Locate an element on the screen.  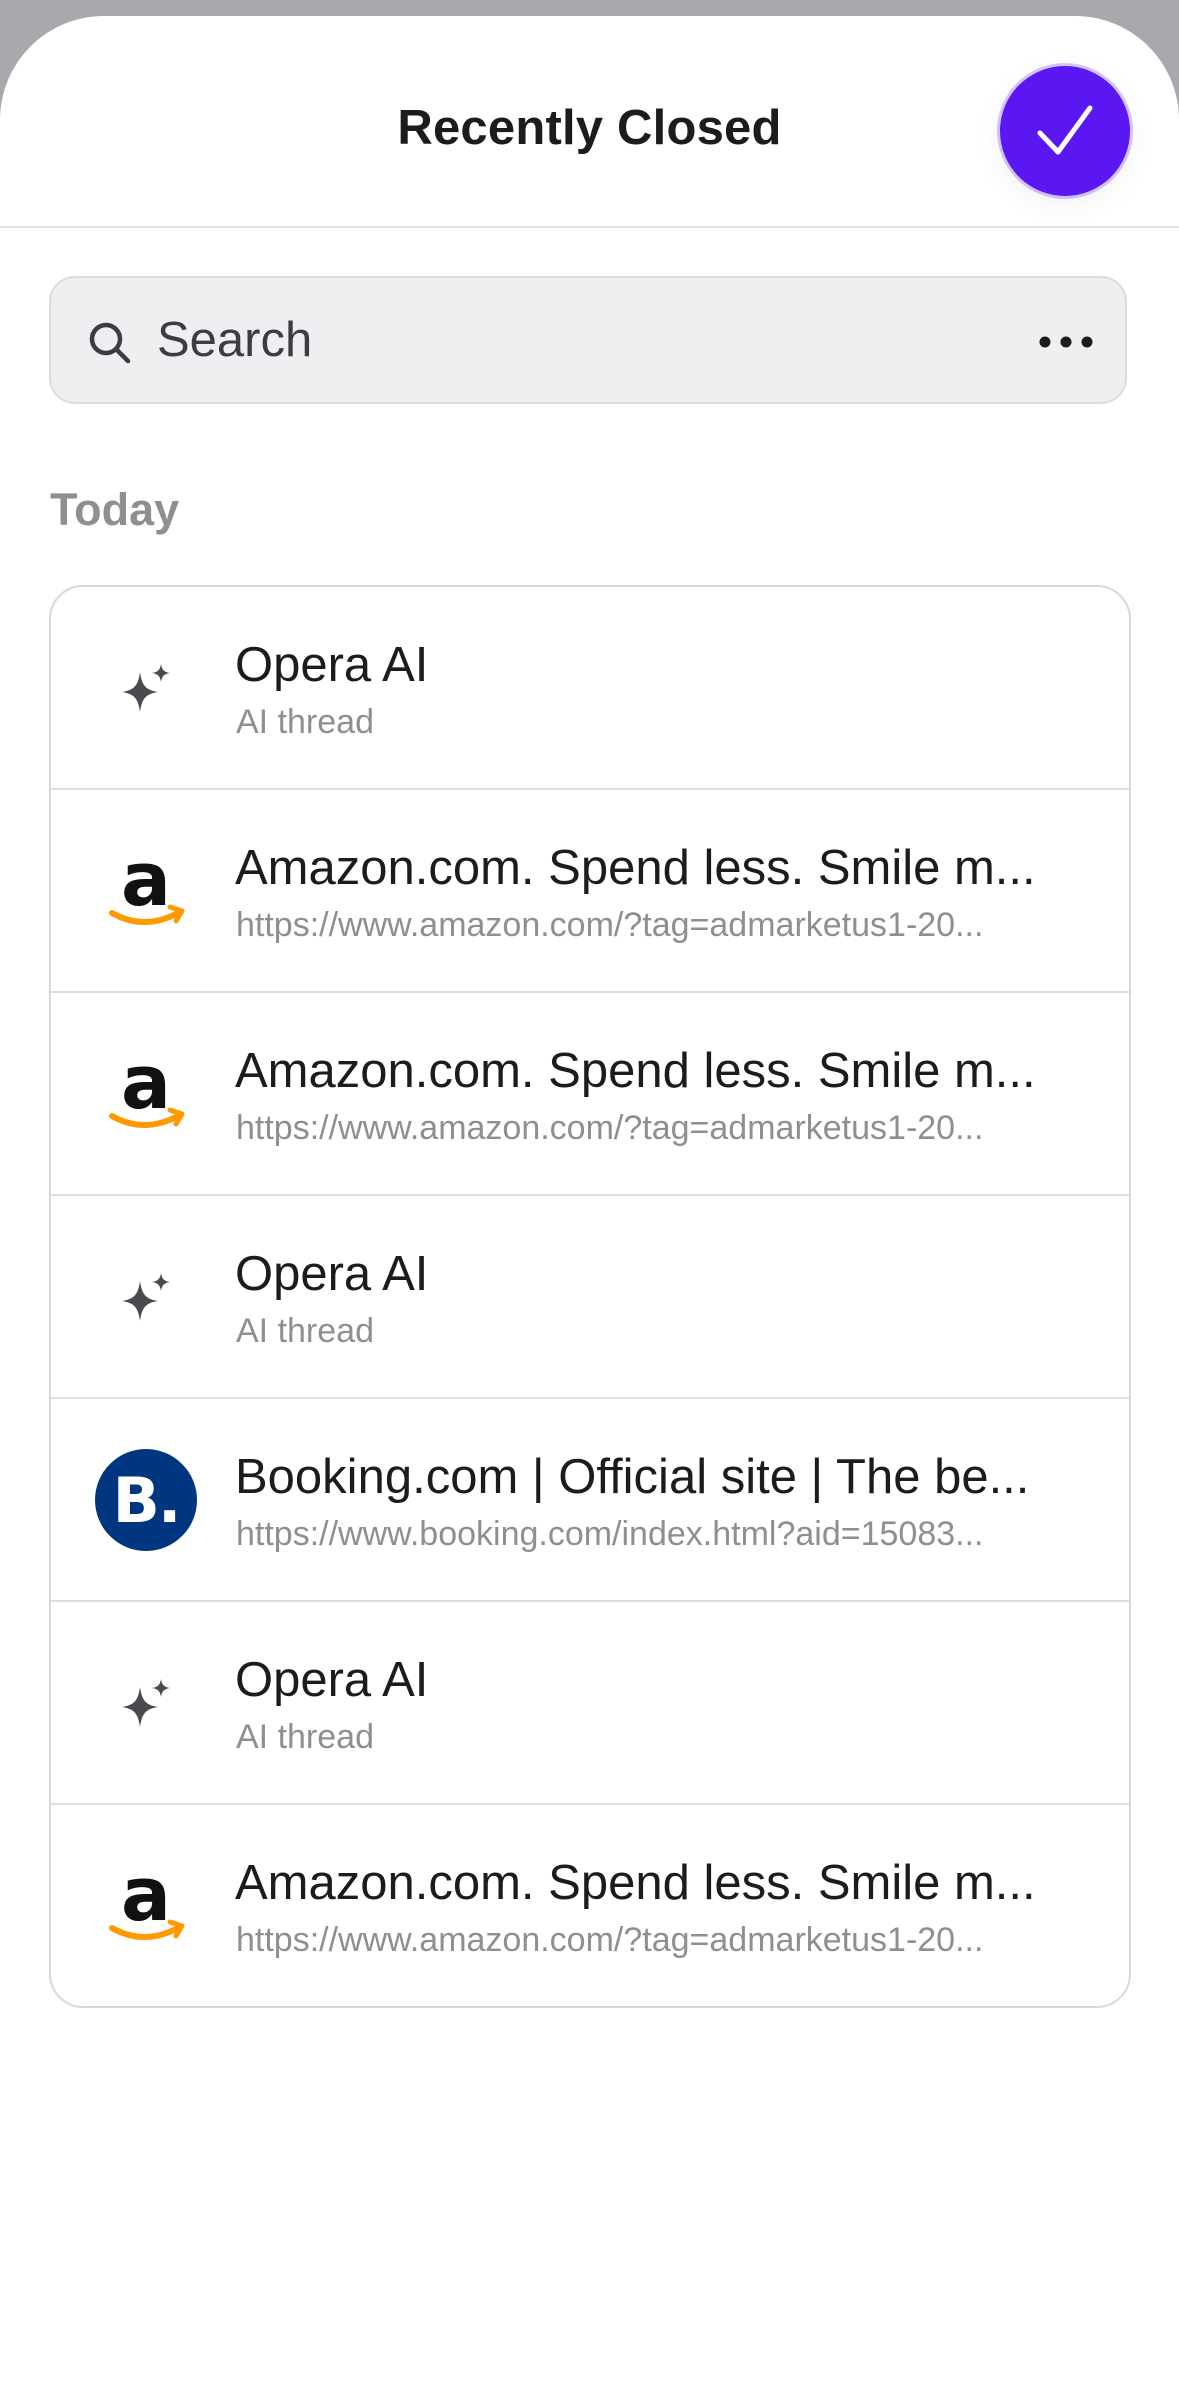
more-options-button is located at coordinates (1066, 342).